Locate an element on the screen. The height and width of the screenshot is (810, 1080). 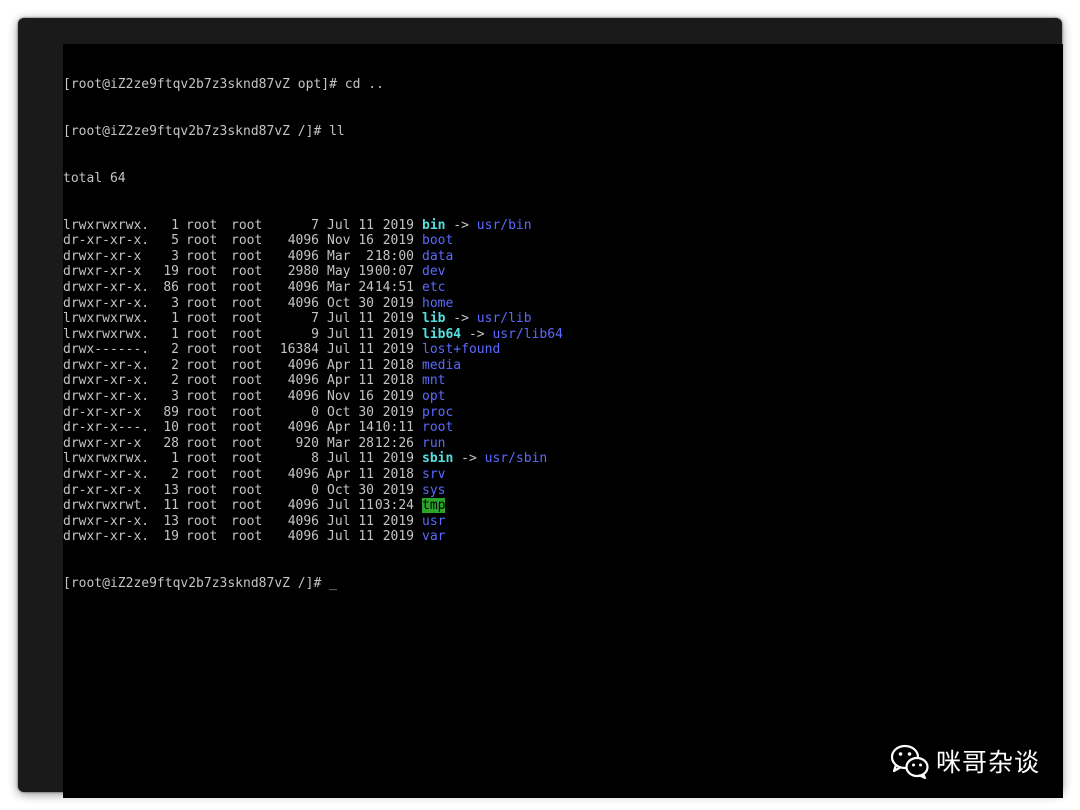
permissions: dr-xr-xr-x is located at coordinates (102, 490).